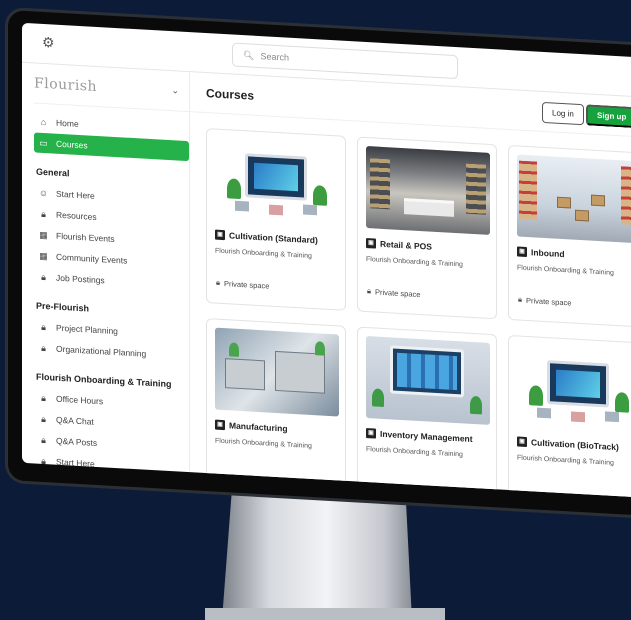 This screenshot has height=620, width=631. I want to click on sidebar-item-label: Q&A Posts, so click(77, 441).